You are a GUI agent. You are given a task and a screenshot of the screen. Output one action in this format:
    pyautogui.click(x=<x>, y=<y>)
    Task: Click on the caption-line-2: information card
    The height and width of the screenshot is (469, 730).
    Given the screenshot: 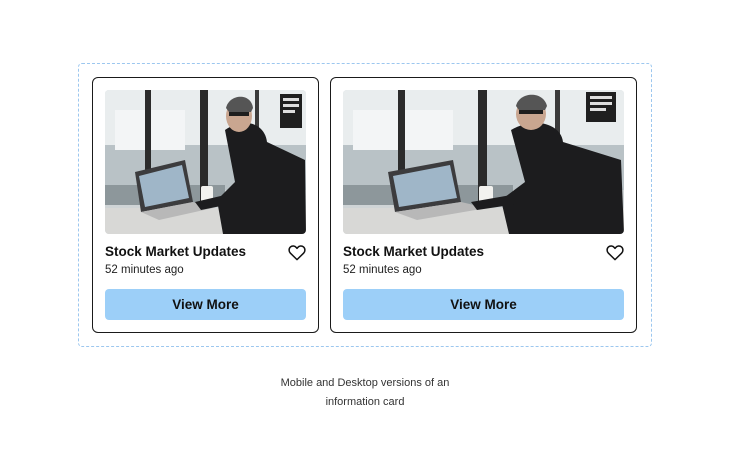 What is the action you would take?
    pyautogui.click(x=365, y=402)
    